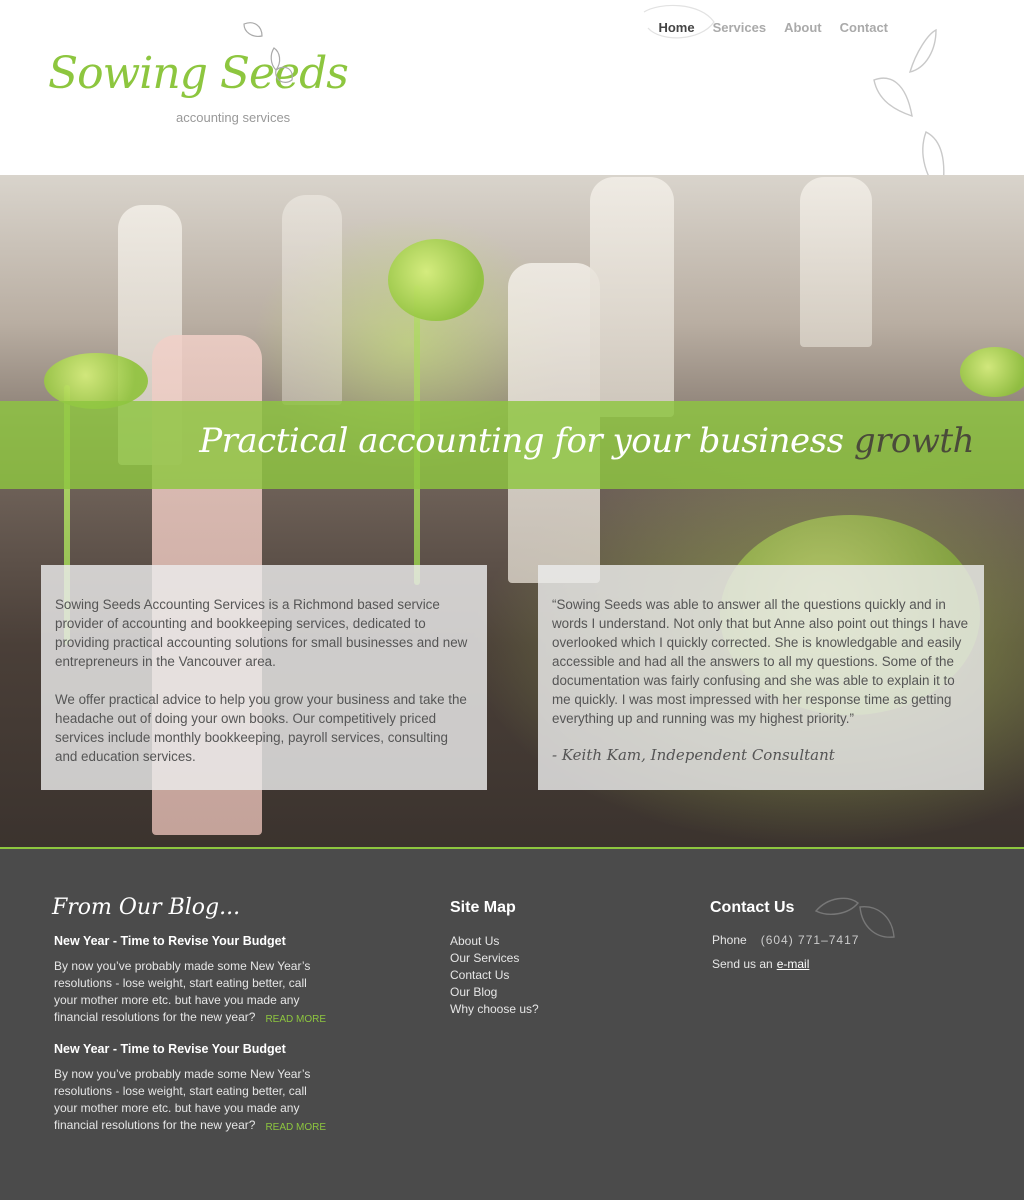 This screenshot has height=1200, width=1024. What do you see at coordinates (233, 117) in the screenshot?
I see `logo-subtitle: accounting services` at bounding box center [233, 117].